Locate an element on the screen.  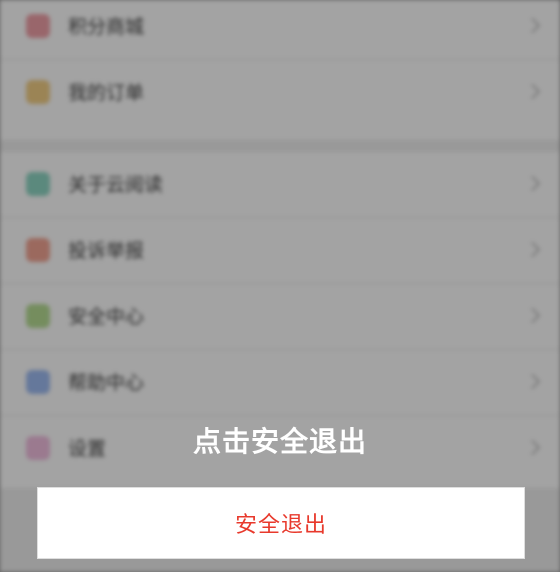
logout-button: 安全退出 is located at coordinates (281, 523).